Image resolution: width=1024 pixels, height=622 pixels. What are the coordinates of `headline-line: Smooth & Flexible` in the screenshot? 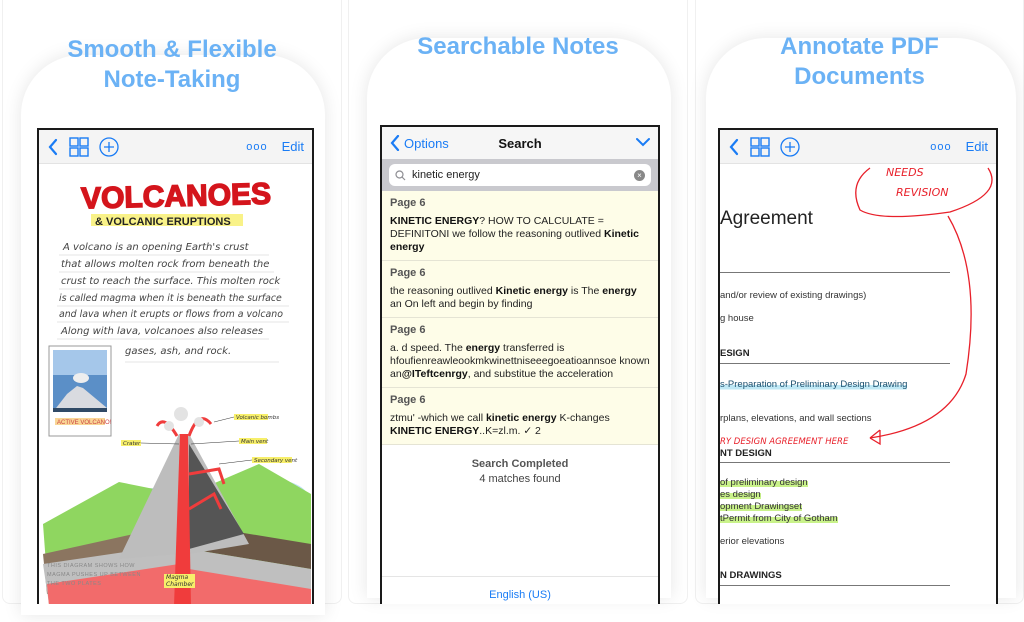 It's located at (172, 49).